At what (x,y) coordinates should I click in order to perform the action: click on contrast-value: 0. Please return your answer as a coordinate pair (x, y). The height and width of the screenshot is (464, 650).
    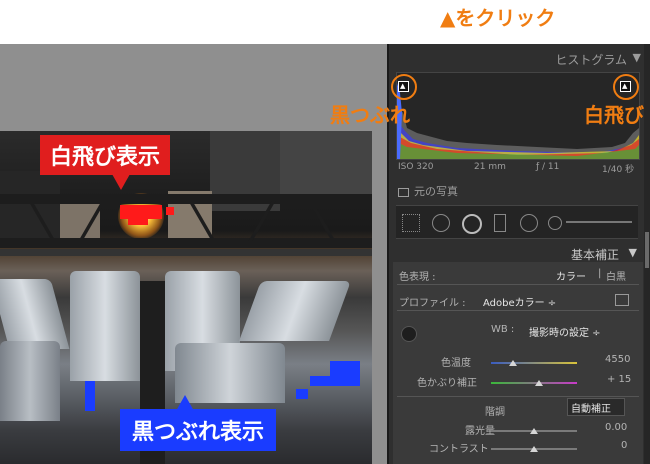
    Looking at the image, I should click on (624, 445).